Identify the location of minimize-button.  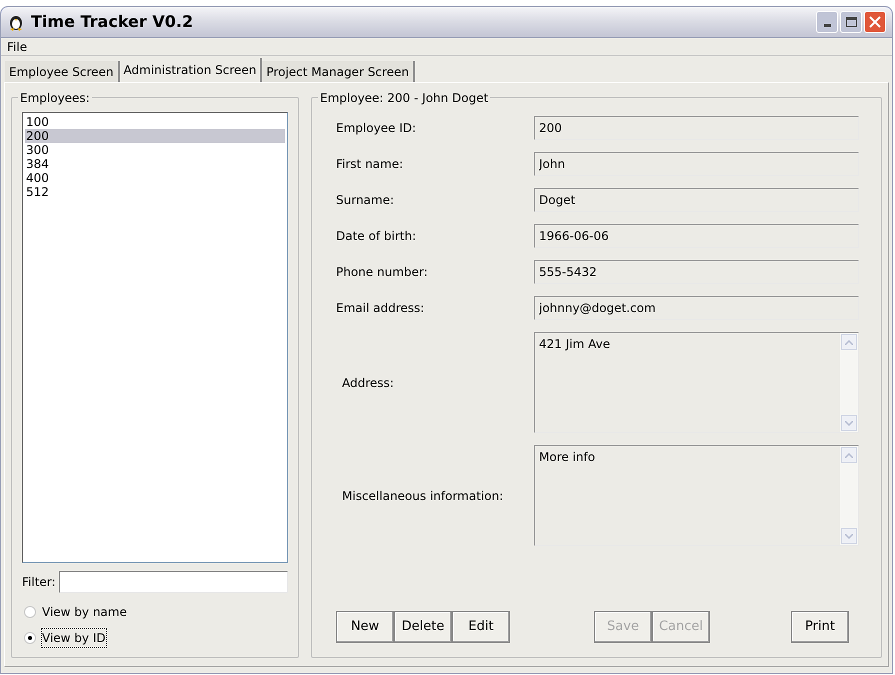
(827, 22).